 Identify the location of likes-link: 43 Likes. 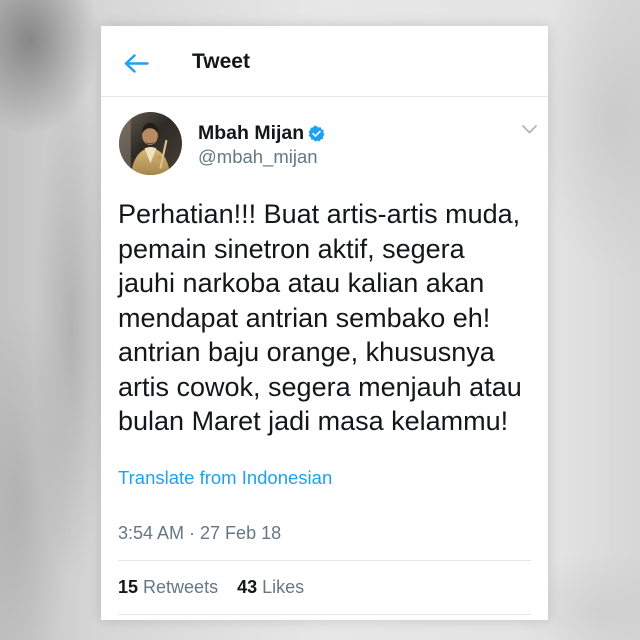
(270, 587).